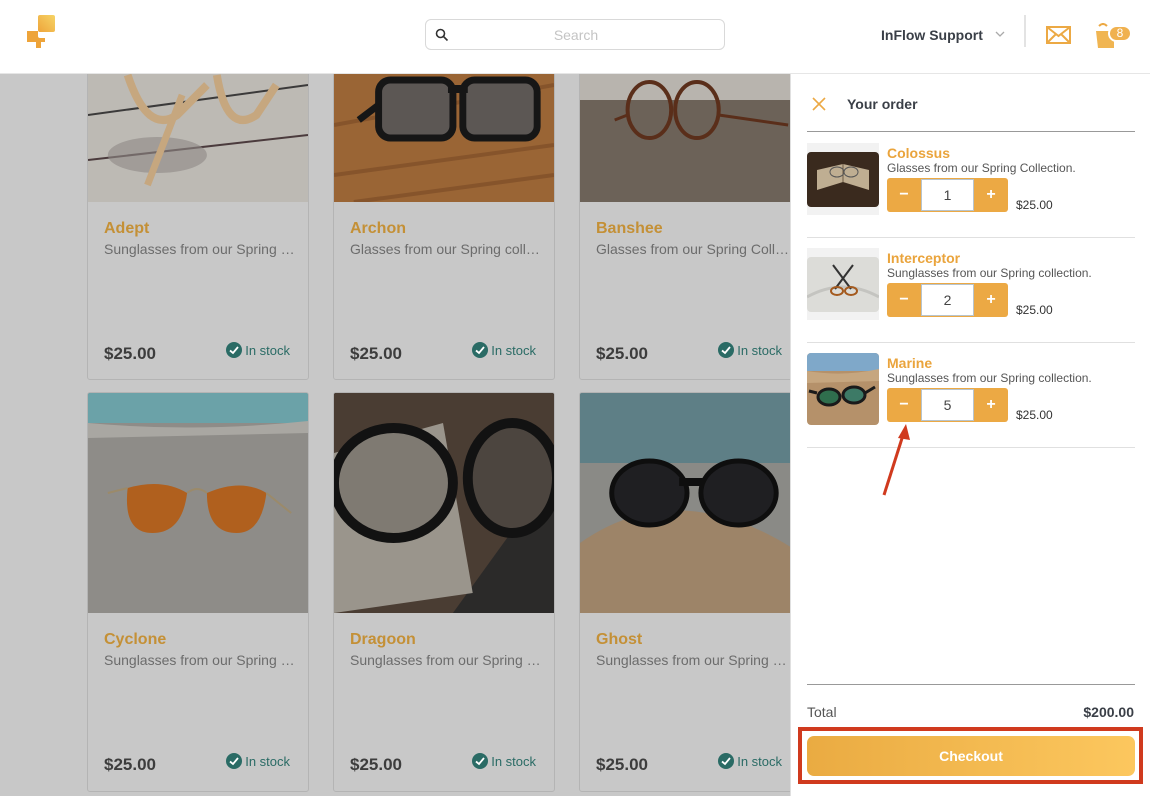  What do you see at coordinates (135, 640) in the screenshot?
I see `product-name: Cyclone` at bounding box center [135, 640].